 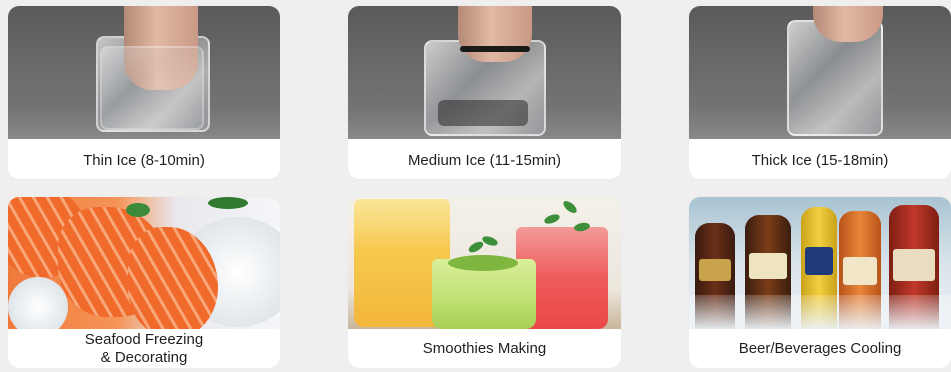 I want to click on thick-ice-caption: Thick Ice (15-18min), so click(x=820, y=160).